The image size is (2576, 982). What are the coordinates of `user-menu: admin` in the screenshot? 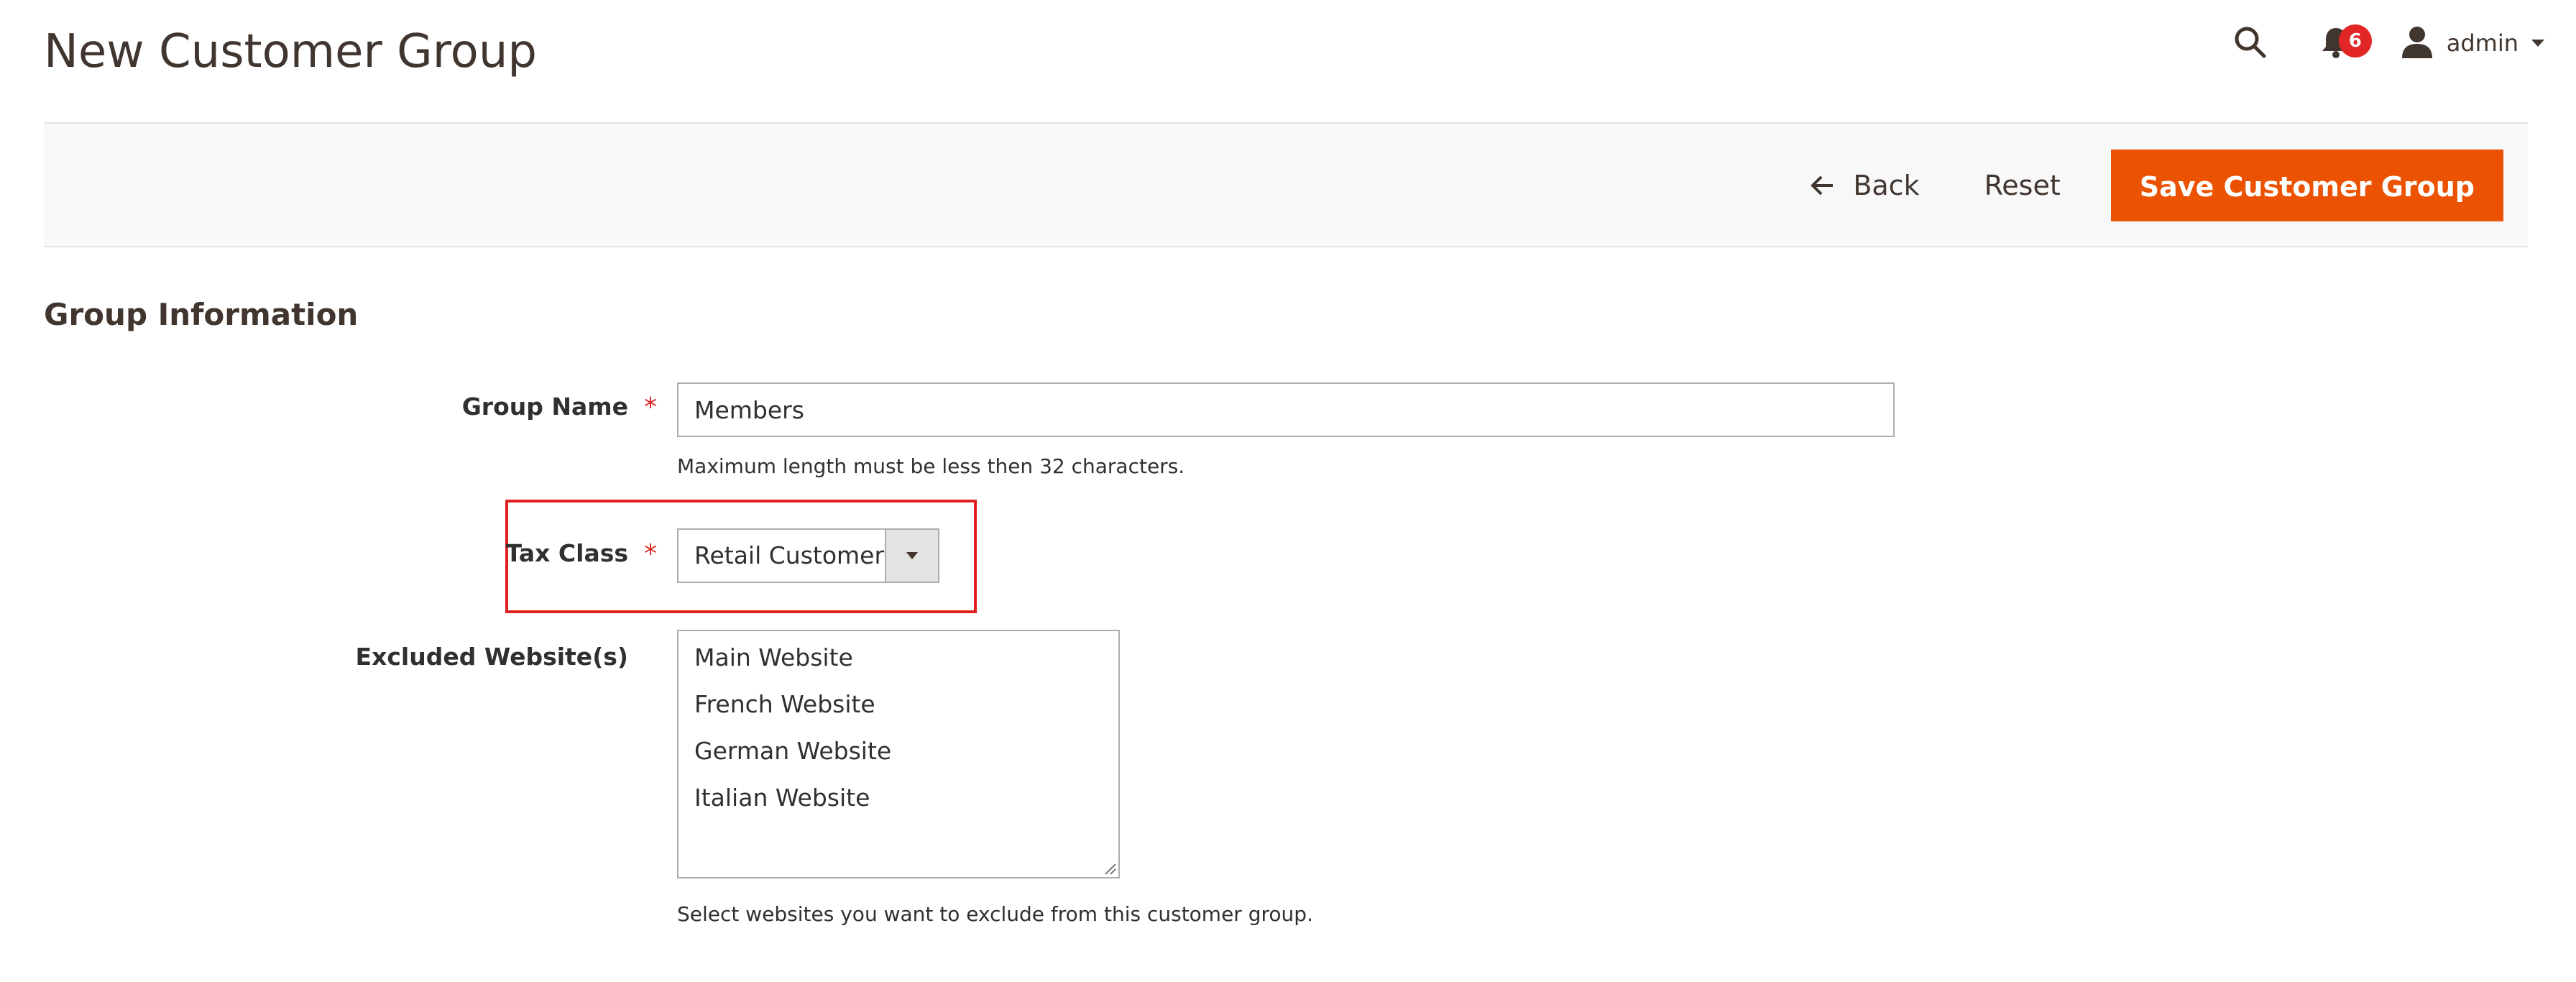 It's located at (2472, 43).